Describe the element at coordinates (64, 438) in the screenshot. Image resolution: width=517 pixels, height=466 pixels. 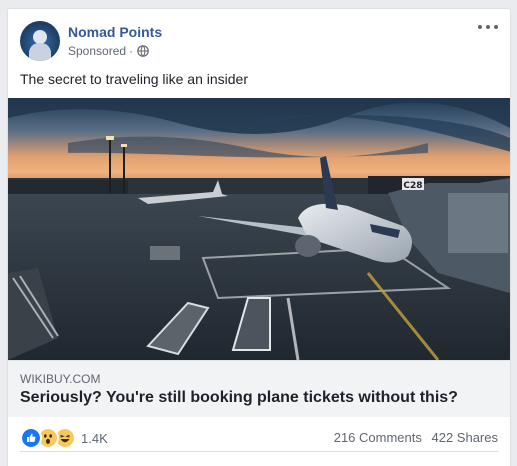
I see `reaction-summary: 1.4K` at that location.